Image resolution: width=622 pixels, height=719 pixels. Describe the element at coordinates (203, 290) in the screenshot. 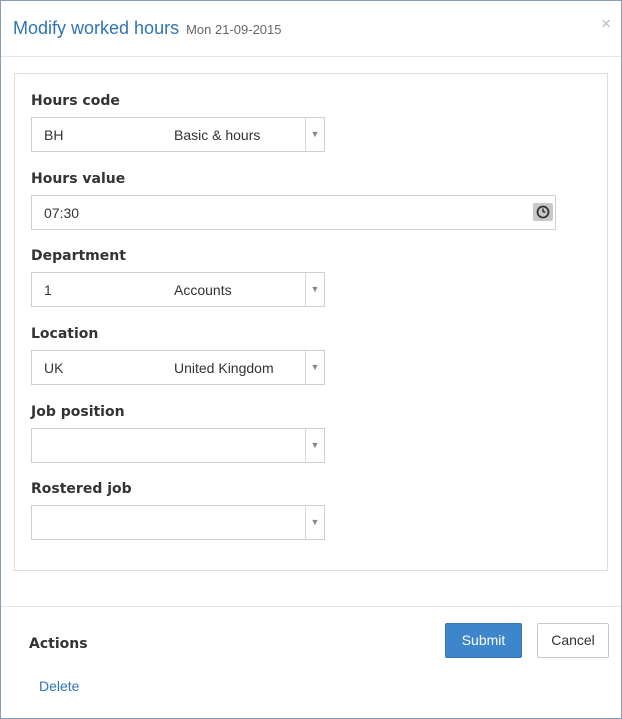

I see `department-description: Accounts` at that location.